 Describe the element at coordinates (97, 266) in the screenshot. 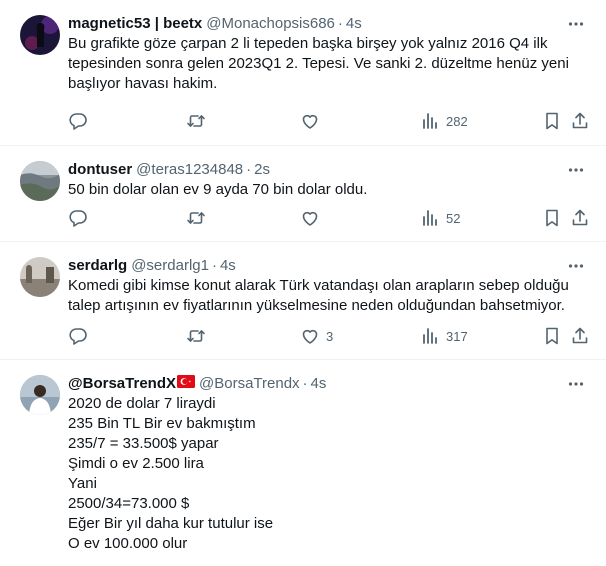

I see `display-name: serdarlg` at that location.